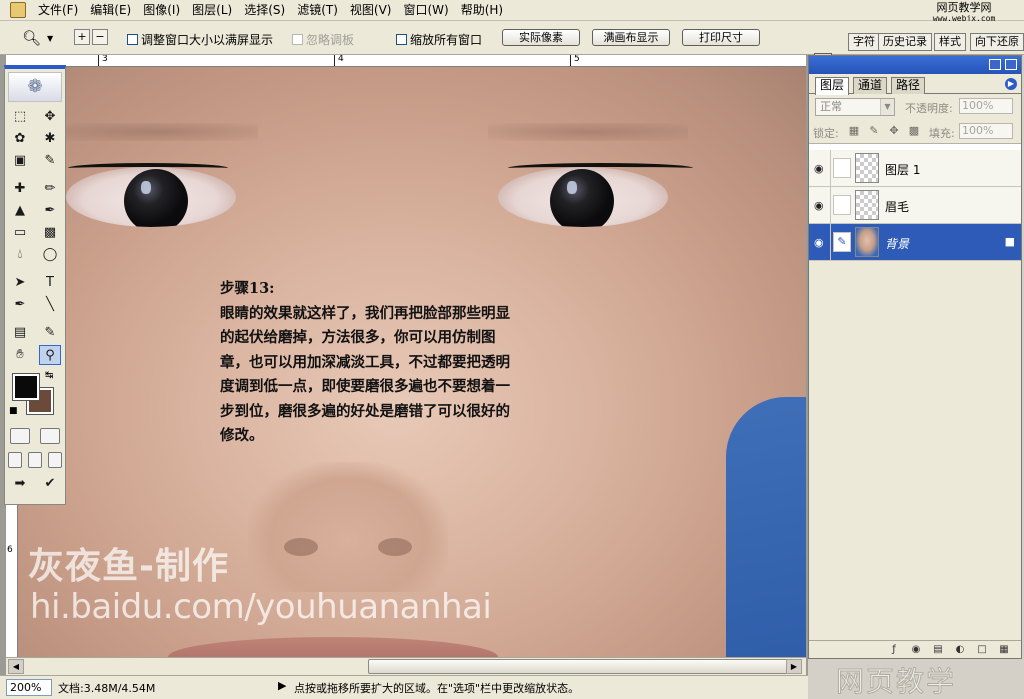 The height and width of the screenshot is (699, 1024). Describe the element at coordinates (50, 484) in the screenshot. I see `checkmark-icon: ✔` at that location.